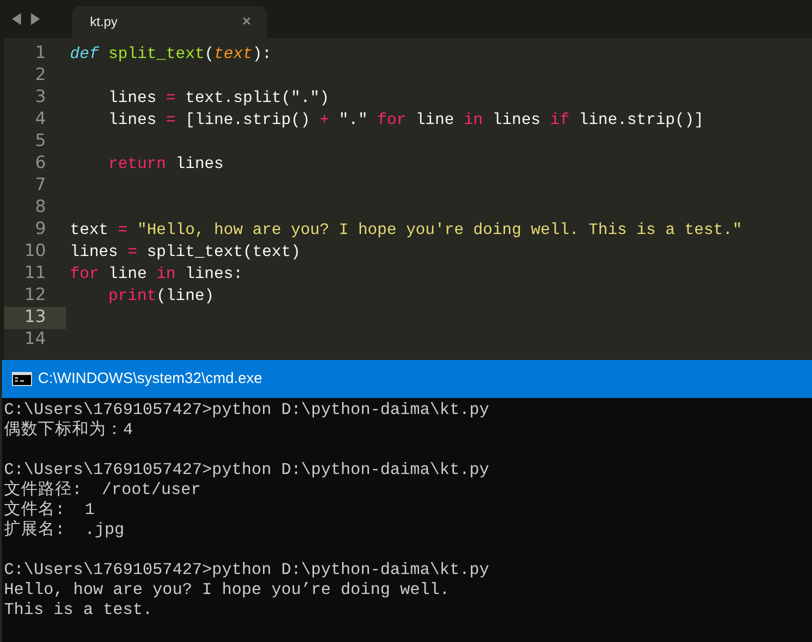 This screenshot has height=642, width=812. Describe the element at coordinates (40, 230) in the screenshot. I see `line-number: 9` at that location.